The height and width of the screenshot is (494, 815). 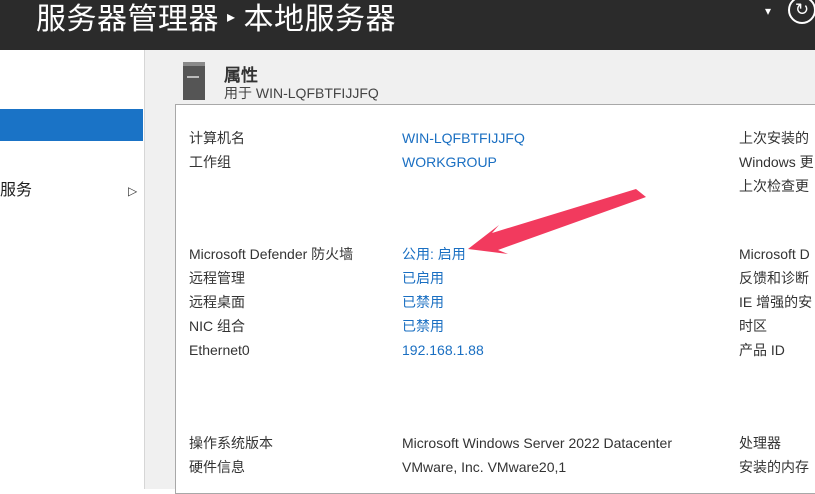 What do you see at coordinates (774, 138) in the screenshot?
I see `last-installed-updates-label: 上次安装的` at bounding box center [774, 138].